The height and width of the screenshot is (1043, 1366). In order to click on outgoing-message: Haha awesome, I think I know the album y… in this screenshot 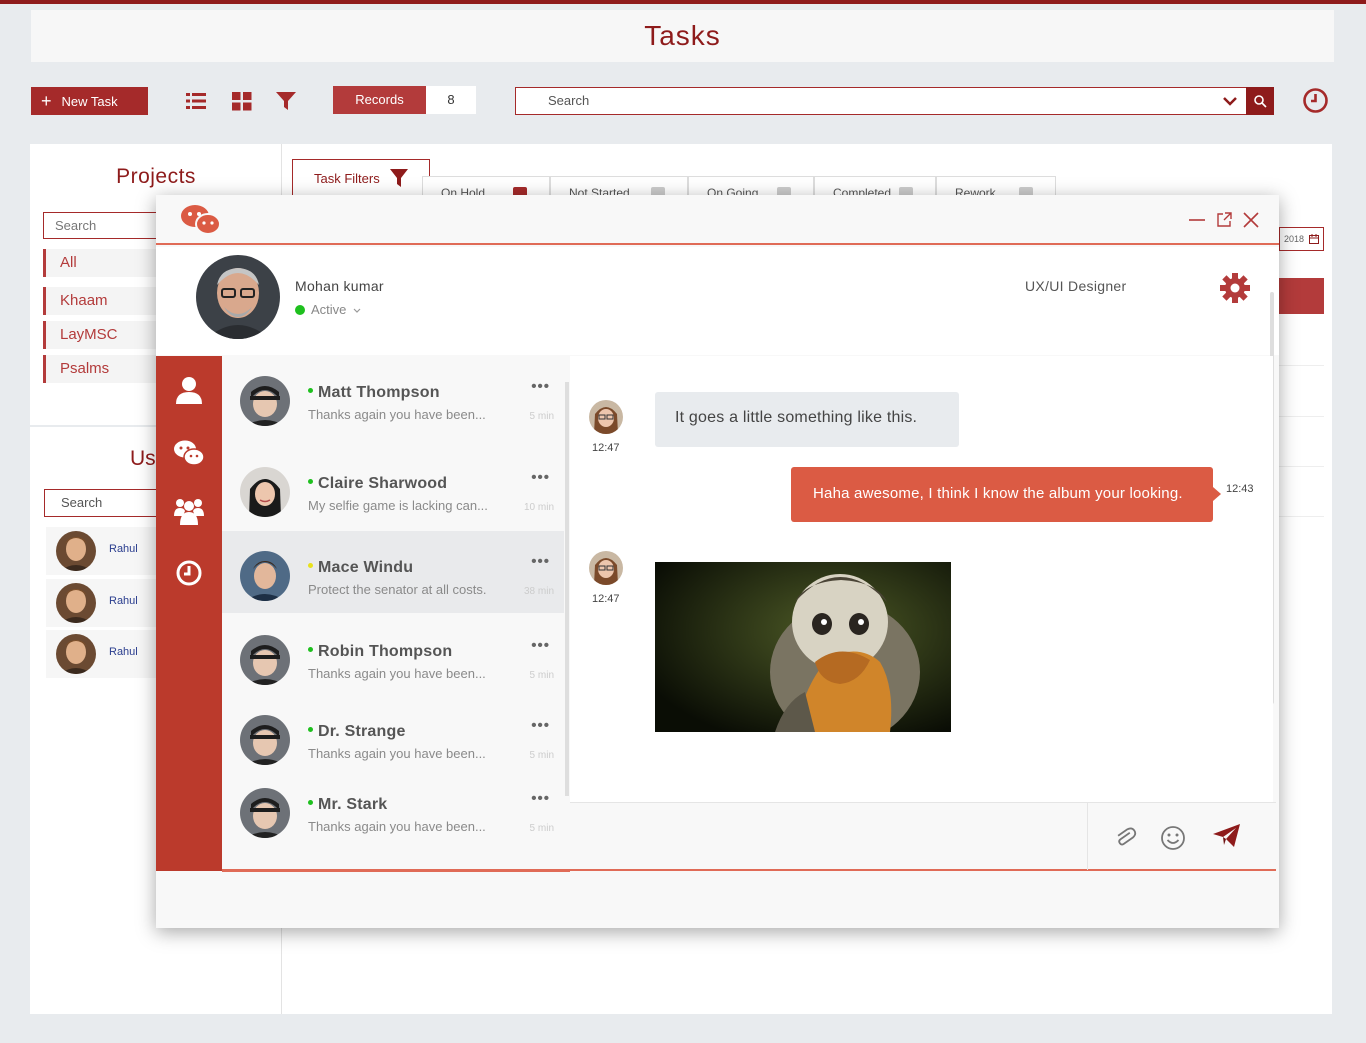, I will do `click(1006, 494)`.